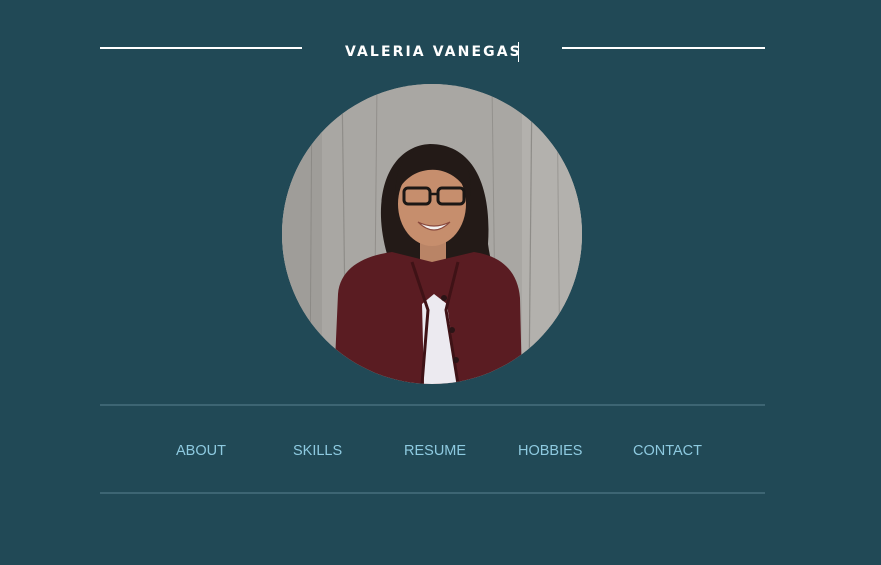  What do you see at coordinates (667, 451) in the screenshot?
I see `nav-link-contact: CONTACT` at bounding box center [667, 451].